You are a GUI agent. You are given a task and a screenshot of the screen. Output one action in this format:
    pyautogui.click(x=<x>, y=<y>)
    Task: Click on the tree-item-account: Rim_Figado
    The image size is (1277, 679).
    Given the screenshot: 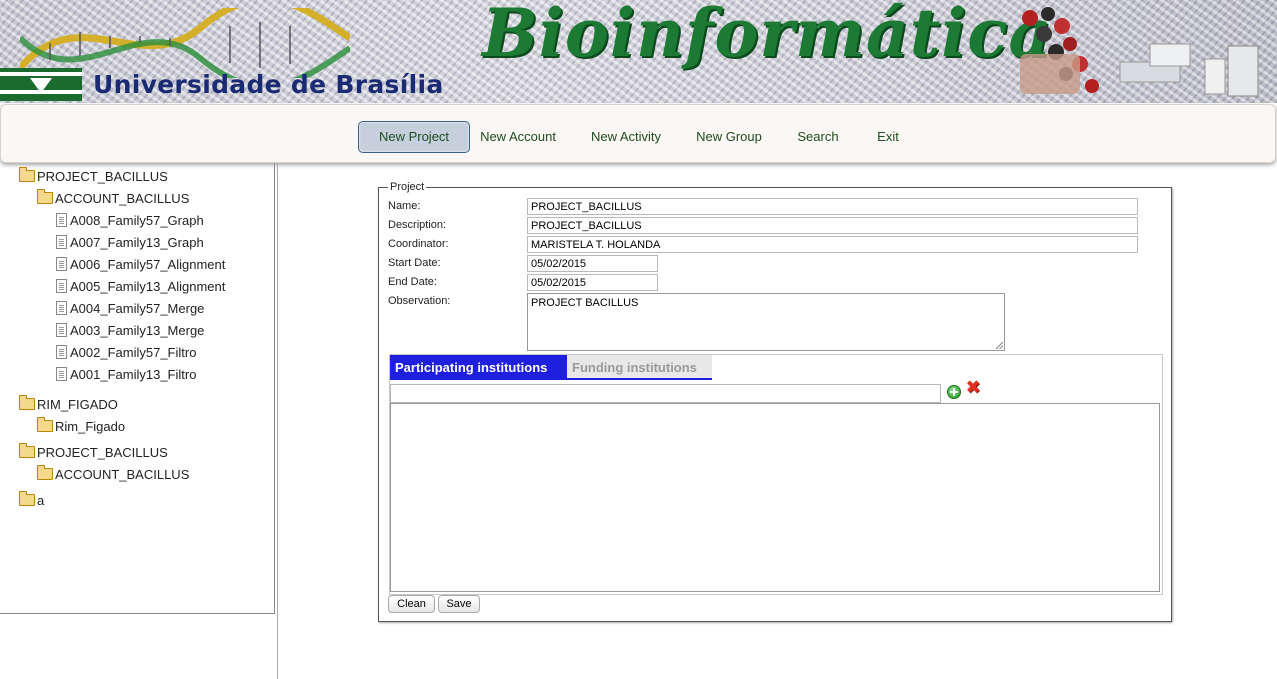 What is the action you would take?
    pyautogui.click(x=81, y=426)
    